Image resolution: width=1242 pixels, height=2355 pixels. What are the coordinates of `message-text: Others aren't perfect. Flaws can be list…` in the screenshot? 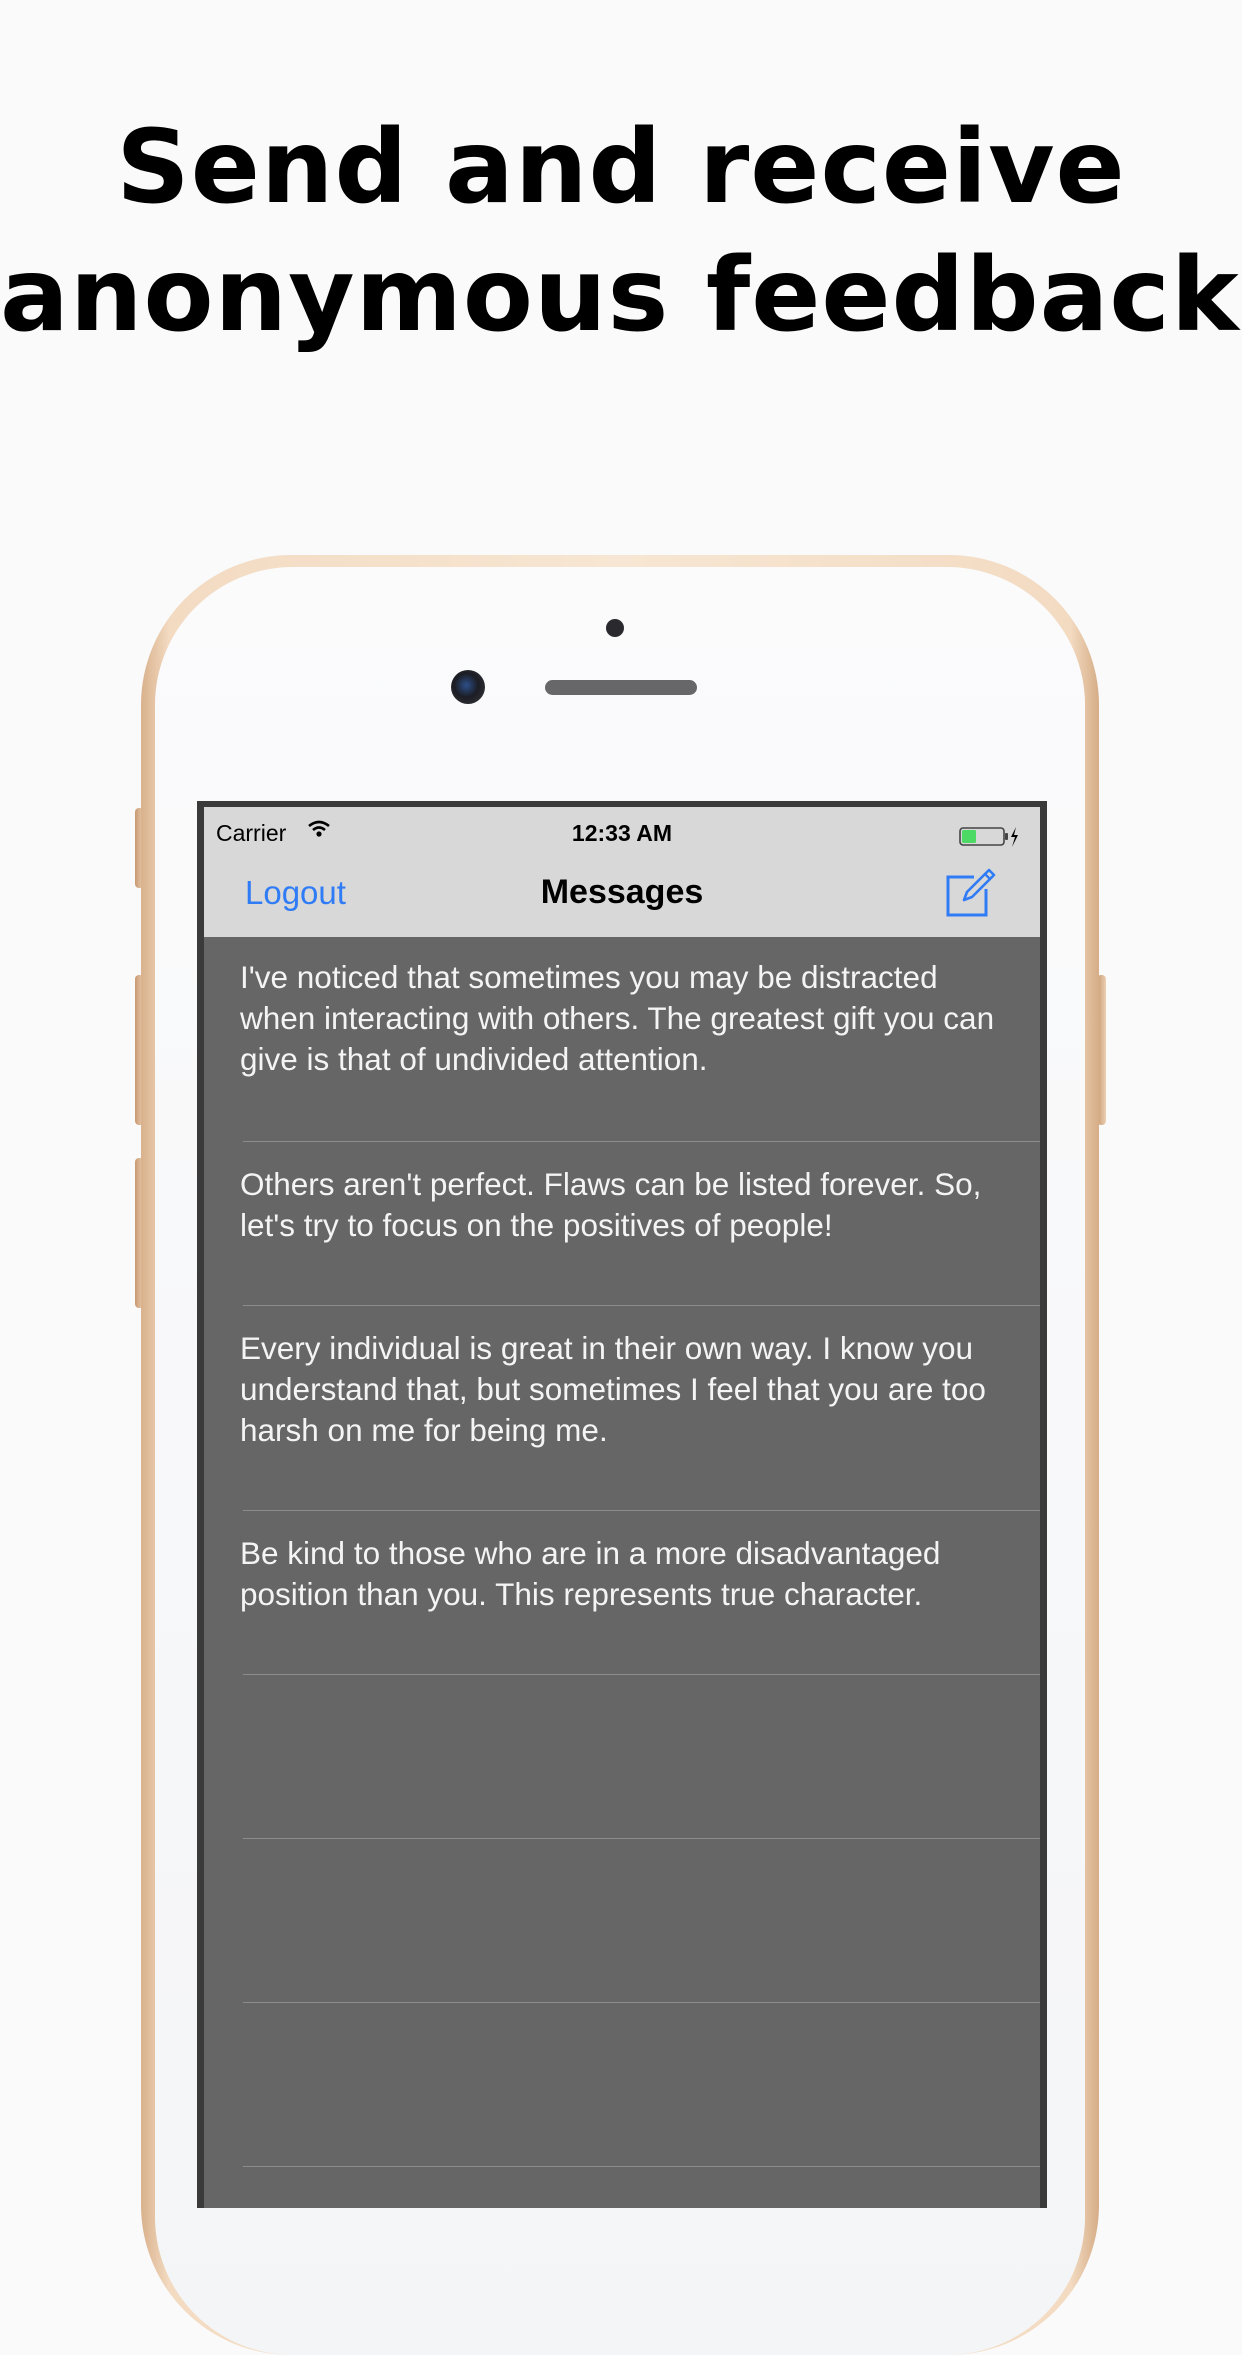 It's located at (611, 1204).